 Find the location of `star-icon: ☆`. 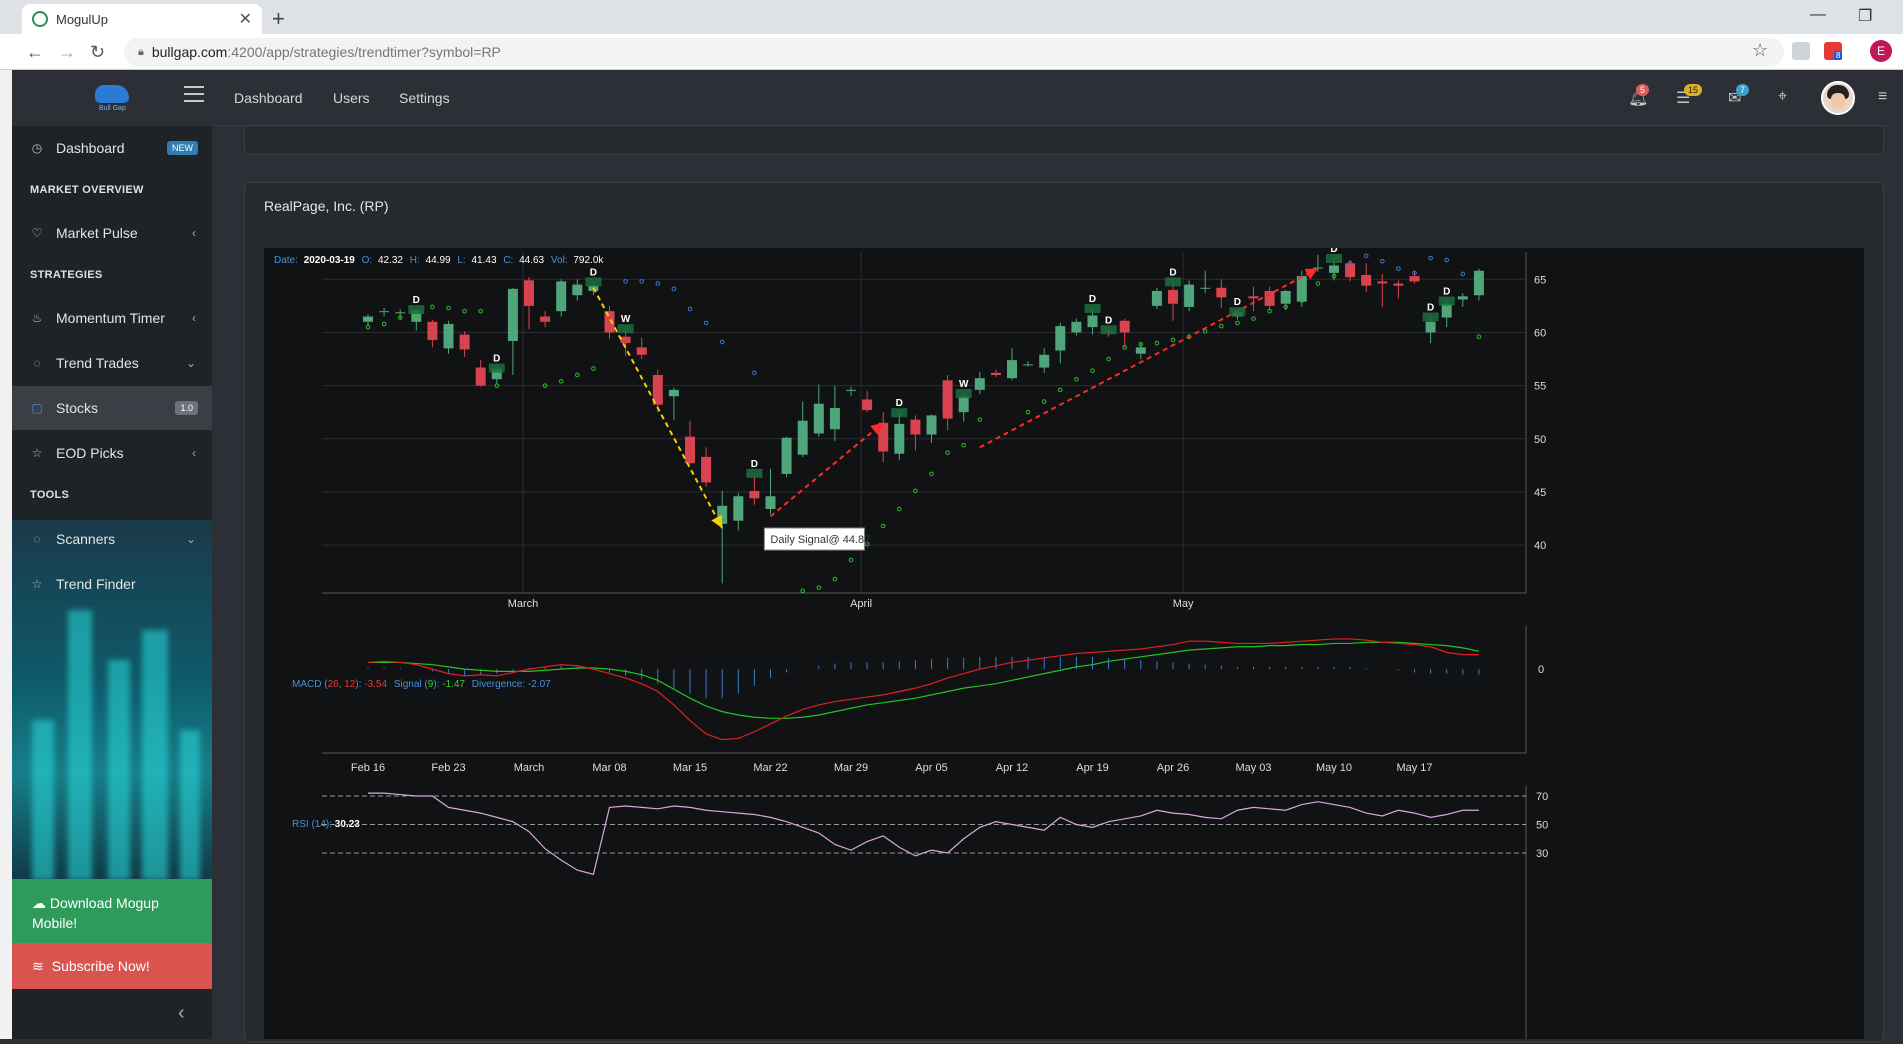

star-icon: ☆ is located at coordinates (37, 584).